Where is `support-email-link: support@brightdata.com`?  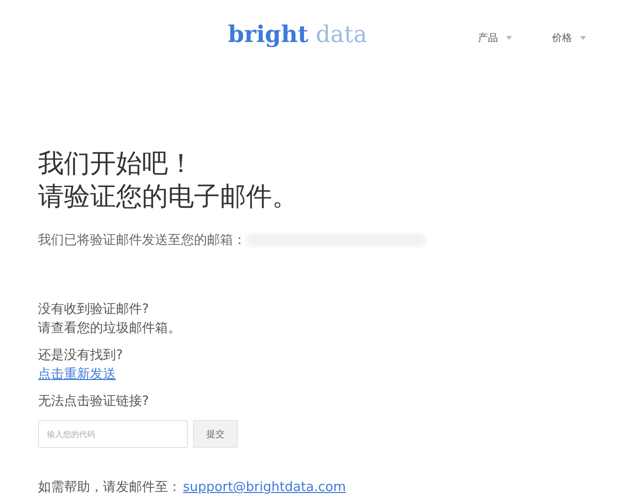 support-email-link: support@brightdata.com is located at coordinates (264, 488).